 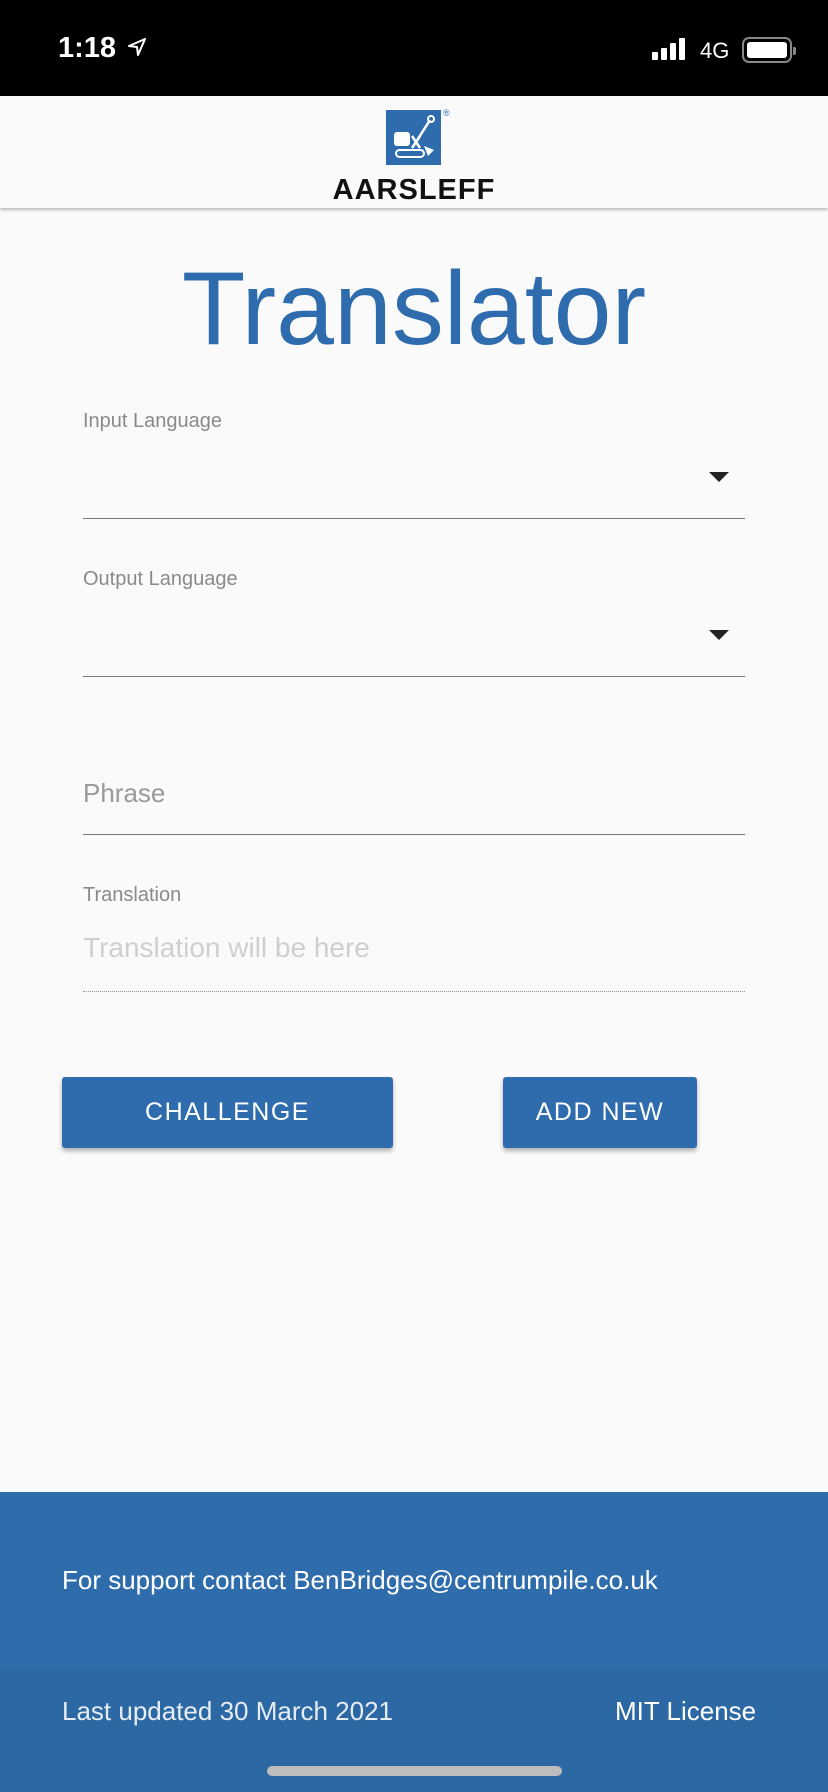 What do you see at coordinates (414, 48) in the screenshot?
I see `status-bar: 1:18 4G` at bounding box center [414, 48].